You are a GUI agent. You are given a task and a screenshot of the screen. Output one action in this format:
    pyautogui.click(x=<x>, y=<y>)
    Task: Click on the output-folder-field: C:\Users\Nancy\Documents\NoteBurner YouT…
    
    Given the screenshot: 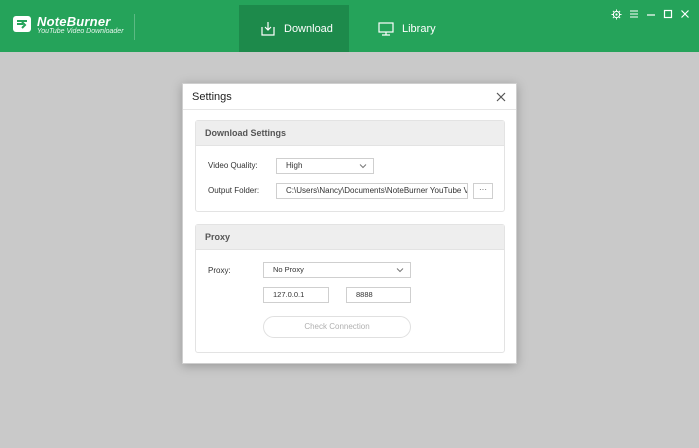 What is the action you would take?
    pyautogui.click(x=372, y=191)
    